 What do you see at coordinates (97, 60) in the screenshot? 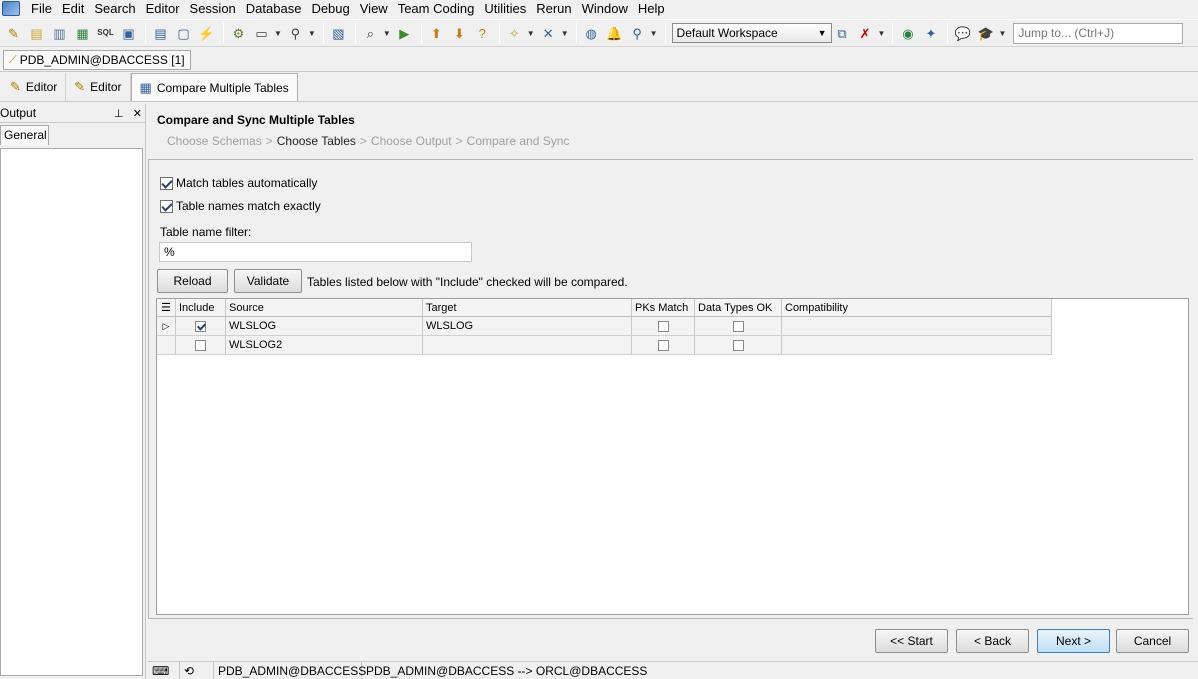
I see `connection-tab: ⟋ PDB_ADMIN@DBACCESS [1]` at bounding box center [97, 60].